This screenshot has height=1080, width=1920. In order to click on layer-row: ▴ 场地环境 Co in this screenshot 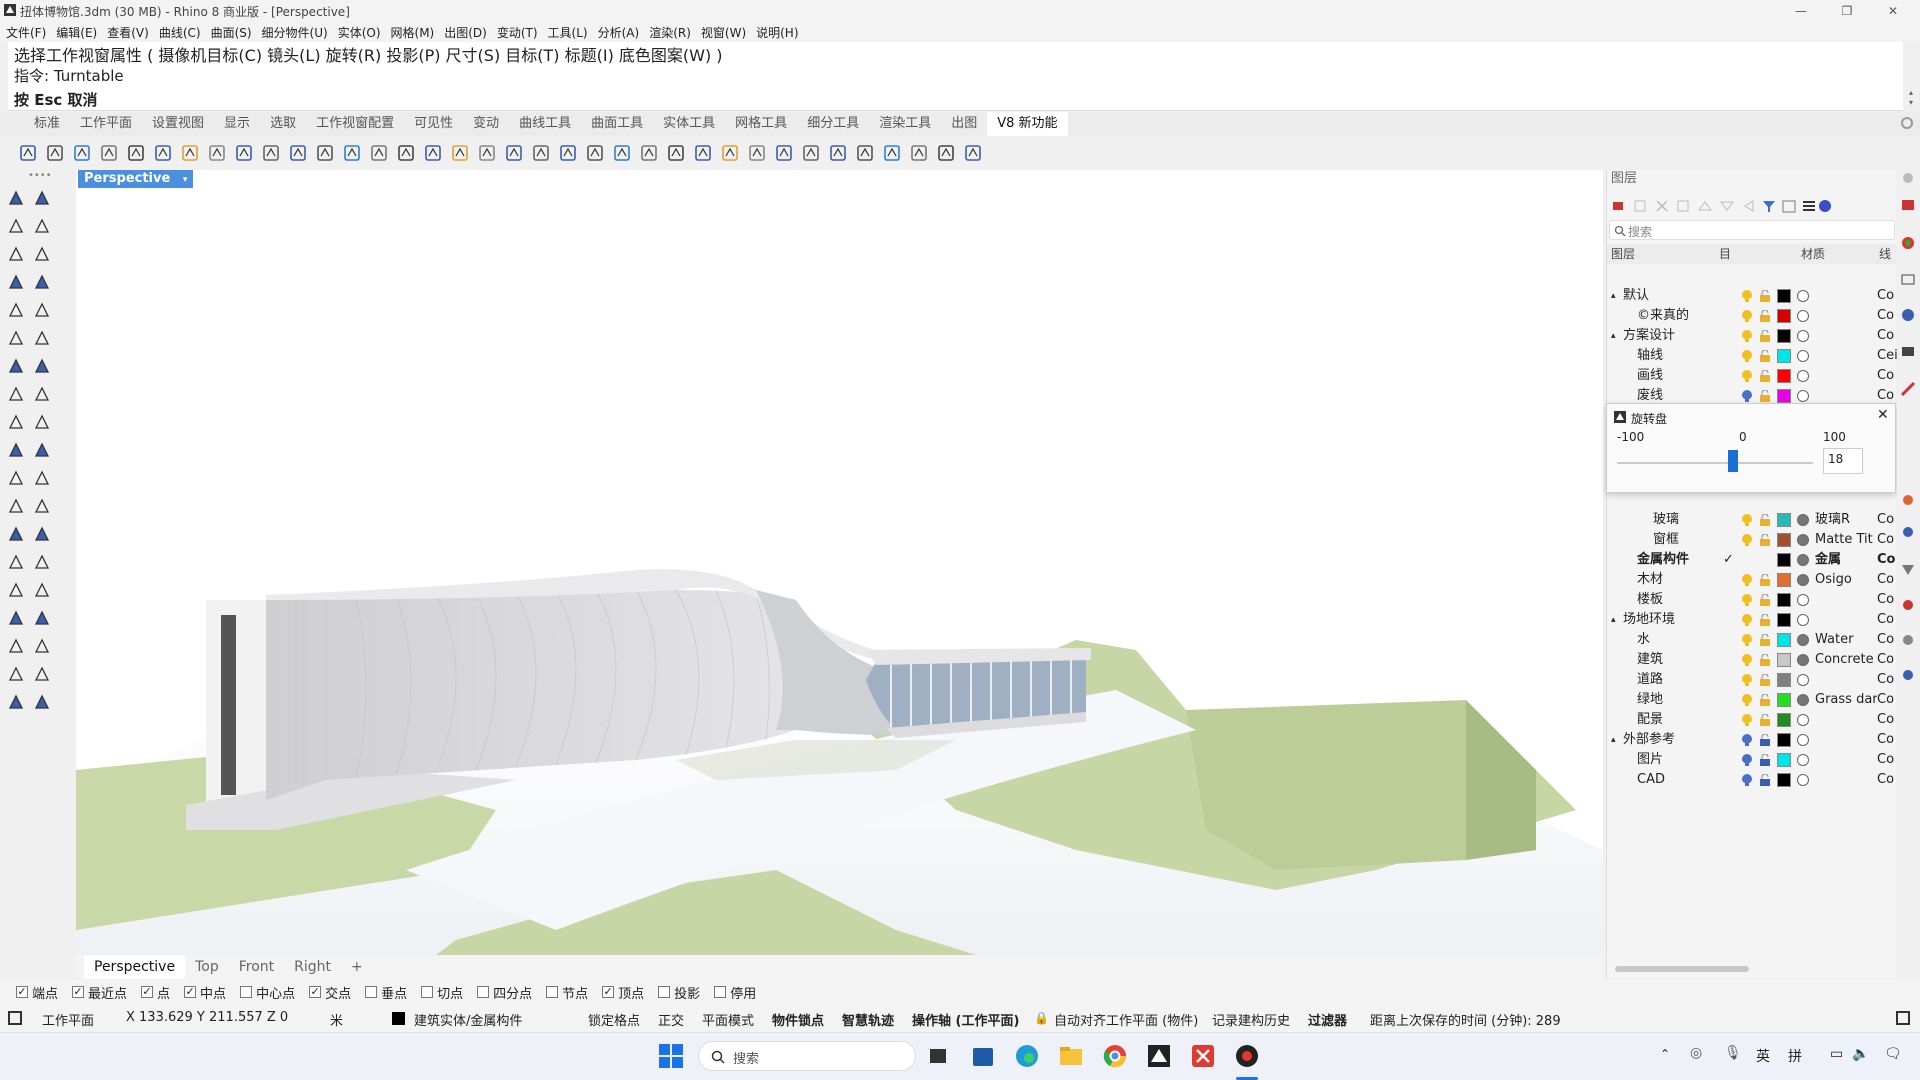, I will do `click(1752, 620)`.